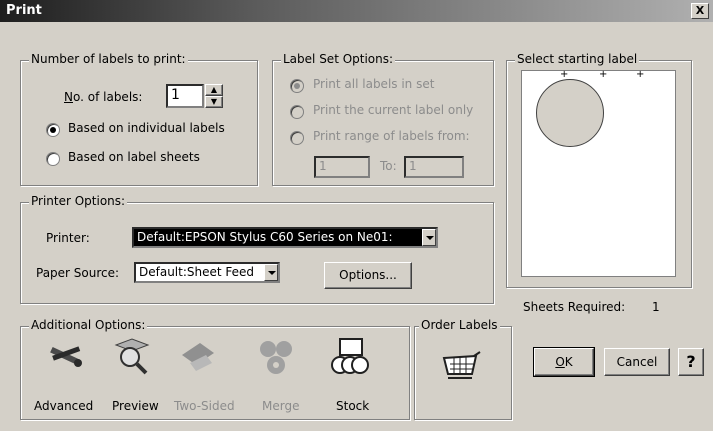 Image resolution: width=713 pixels, height=431 pixels. Describe the element at coordinates (281, 406) in the screenshot. I see `tool-label-merge: Merge` at that location.